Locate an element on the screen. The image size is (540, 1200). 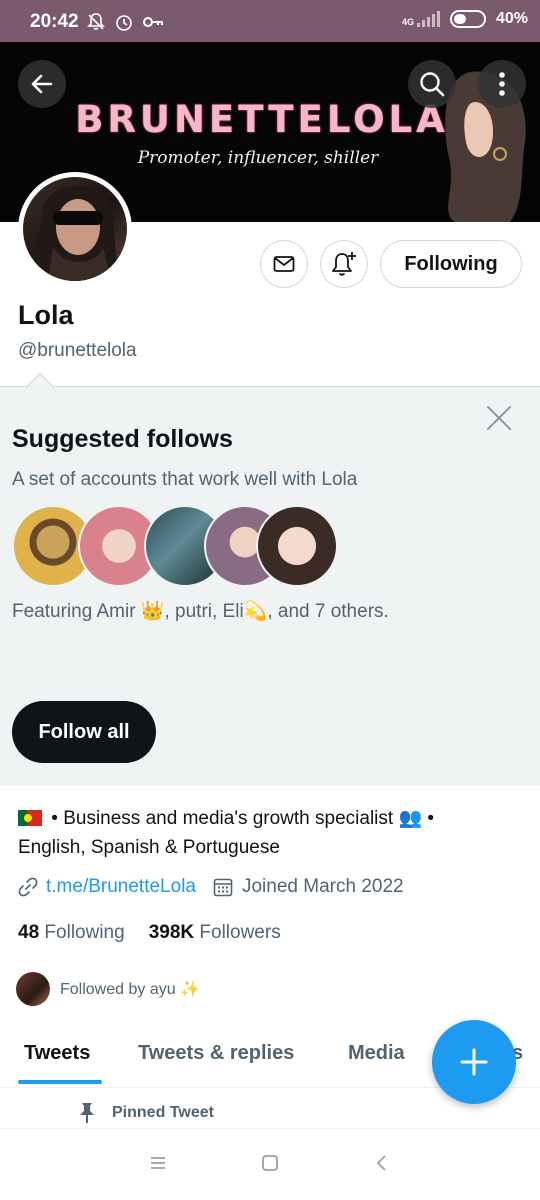
following-stat: 48 Following is located at coordinates (71, 933).